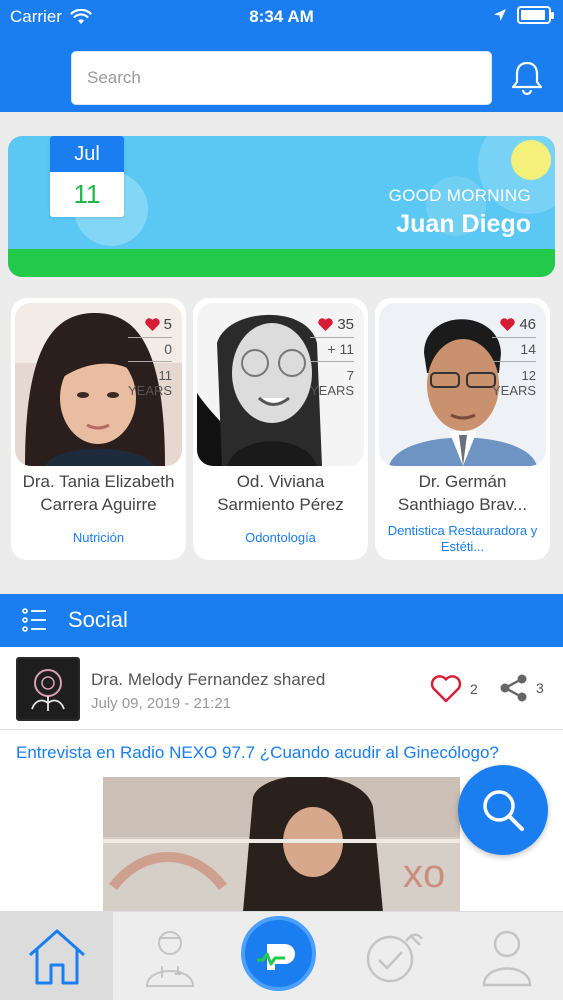  Describe the element at coordinates (474, 689) in the screenshot. I see `post-like-count: 2` at that location.